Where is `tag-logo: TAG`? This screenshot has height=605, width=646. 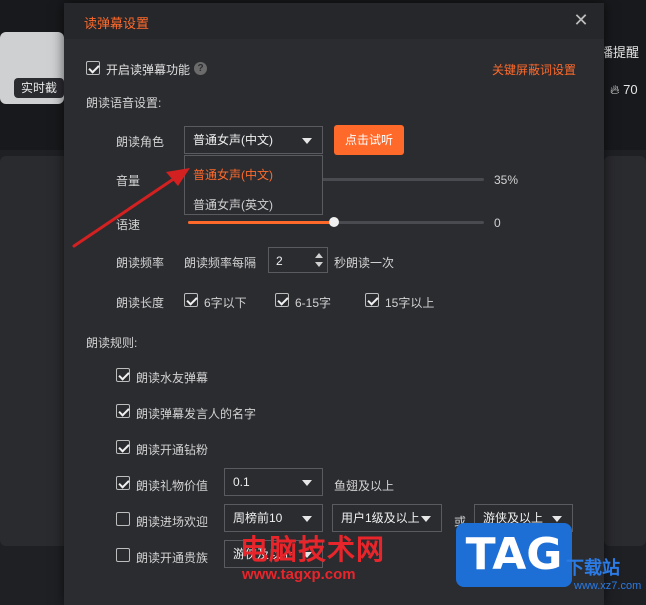 tag-logo: TAG is located at coordinates (514, 555).